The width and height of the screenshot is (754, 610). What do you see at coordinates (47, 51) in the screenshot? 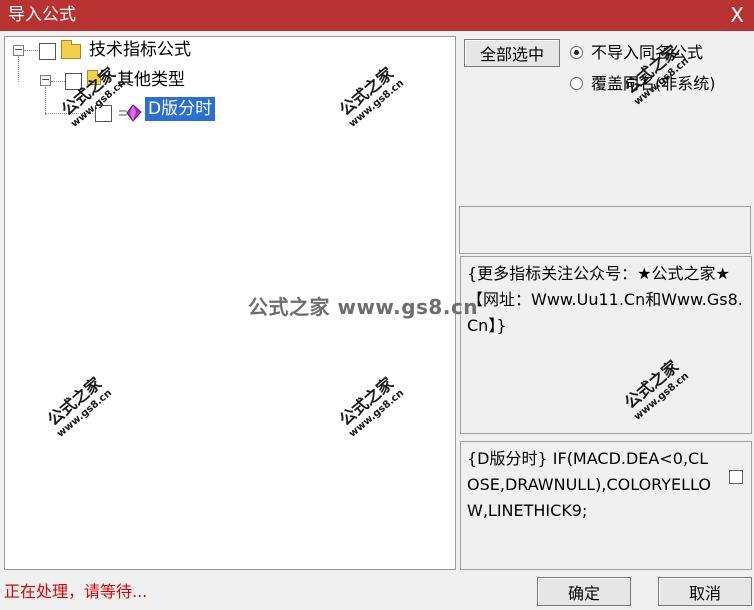
I see `root-checkbox` at bounding box center [47, 51].